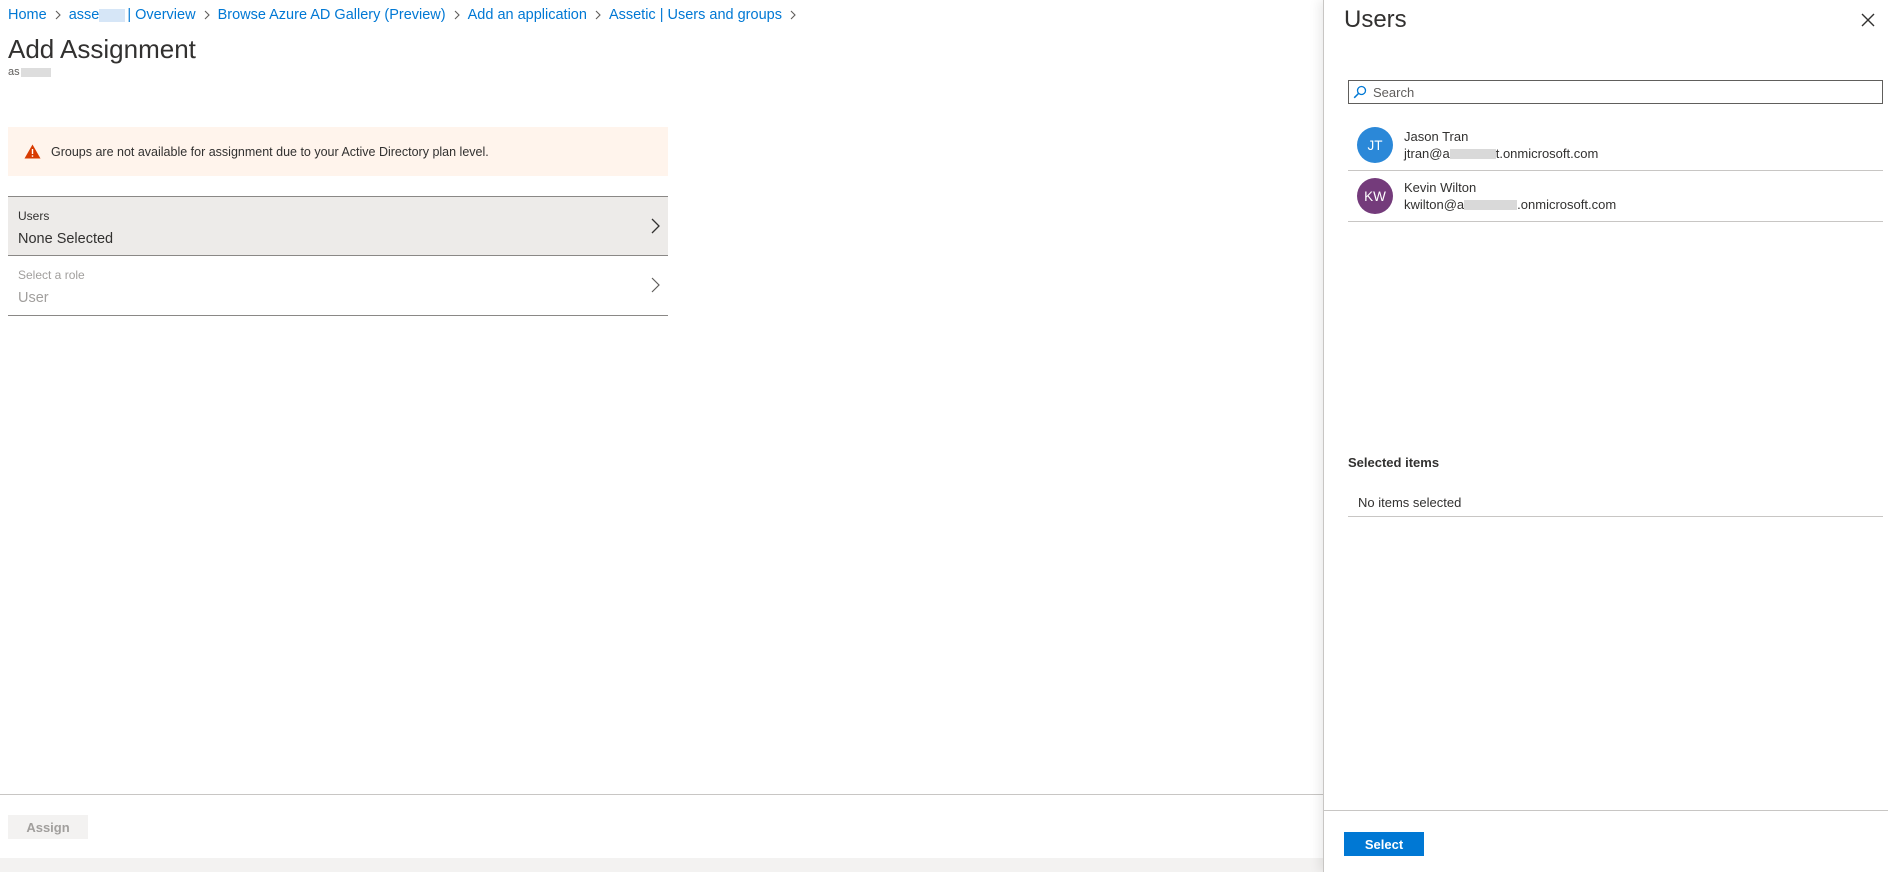 The height and width of the screenshot is (872, 1888). What do you see at coordinates (695, 15) in the screenshot?
I see `breadcrumb-users-and-groups: Assetic | Users and groups` at bounding box center [695, 15].